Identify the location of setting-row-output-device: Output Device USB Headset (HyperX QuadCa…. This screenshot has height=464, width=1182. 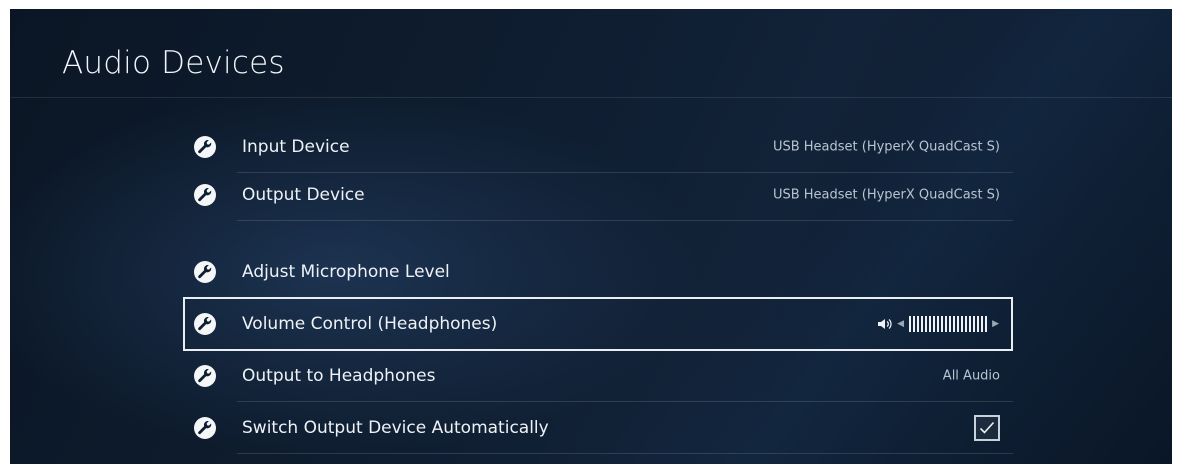
(599, 195).